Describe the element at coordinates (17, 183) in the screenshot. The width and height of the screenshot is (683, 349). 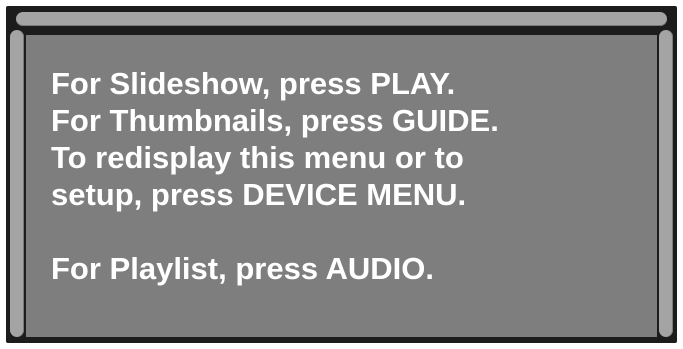
I see `left-bezel` at that location.